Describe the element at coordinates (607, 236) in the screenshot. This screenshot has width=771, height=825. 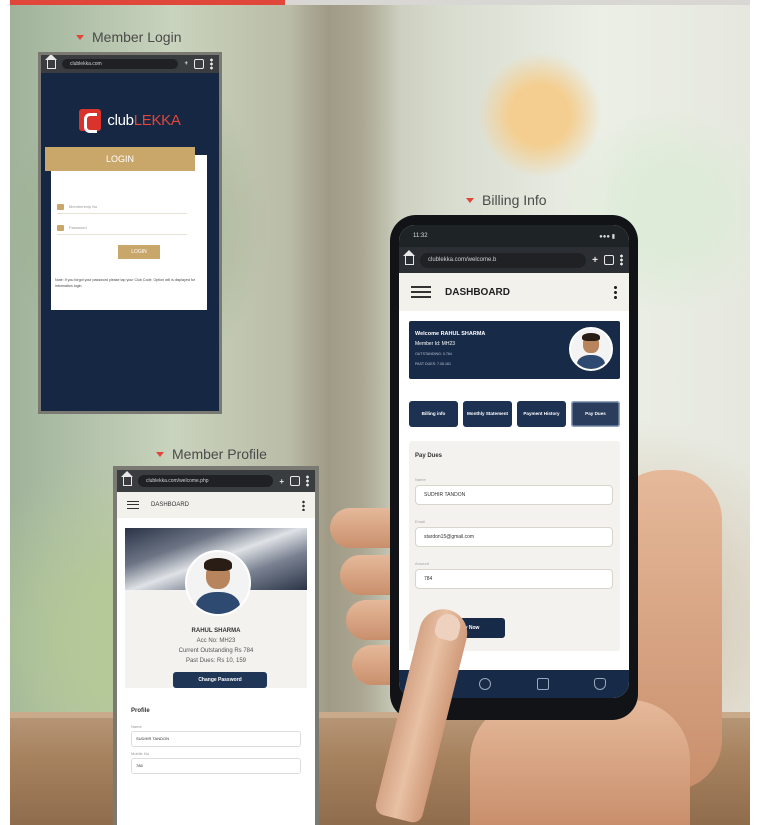
I see `signal-battery-icon: ●●● ▮` at that location.